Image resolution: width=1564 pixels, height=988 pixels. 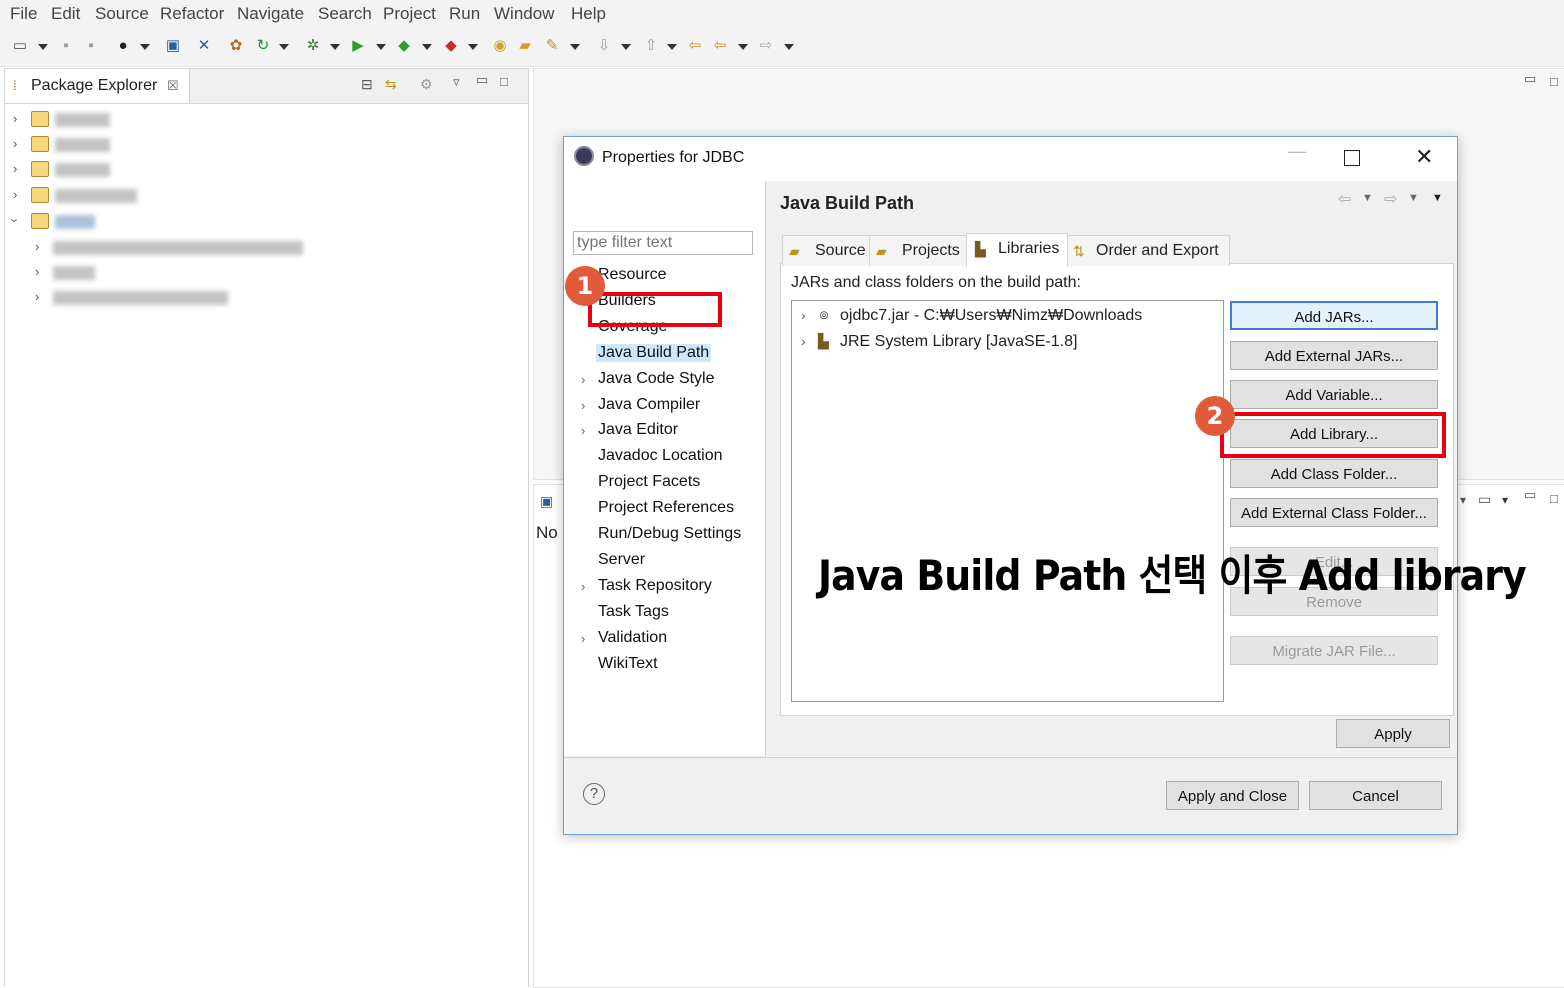 I want to click on nav-item-task-tags: Task Tags, so click(x=633, y=612).